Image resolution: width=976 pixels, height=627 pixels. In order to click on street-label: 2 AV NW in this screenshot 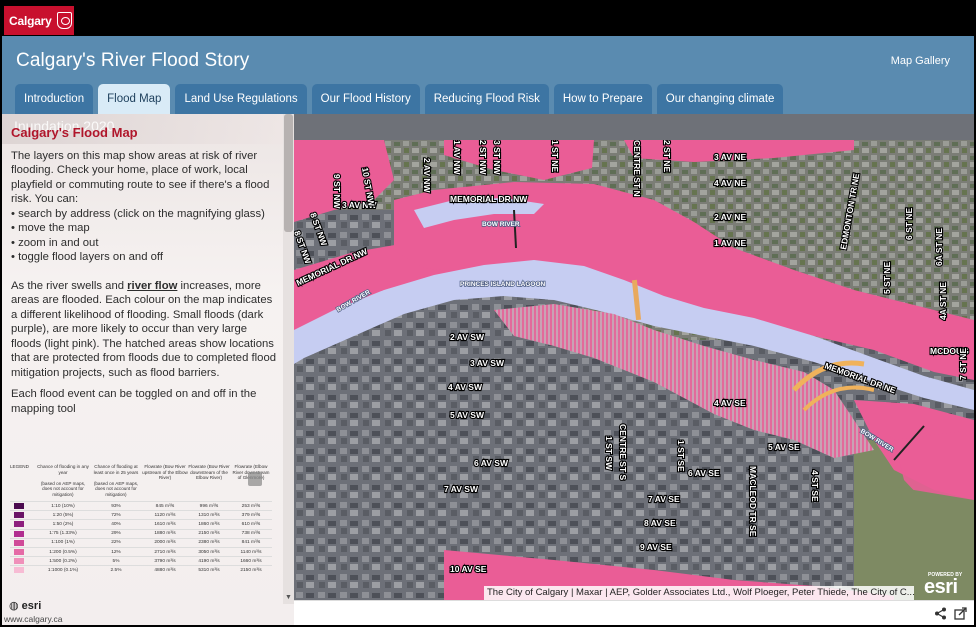, I will do `click(427, 175)`.